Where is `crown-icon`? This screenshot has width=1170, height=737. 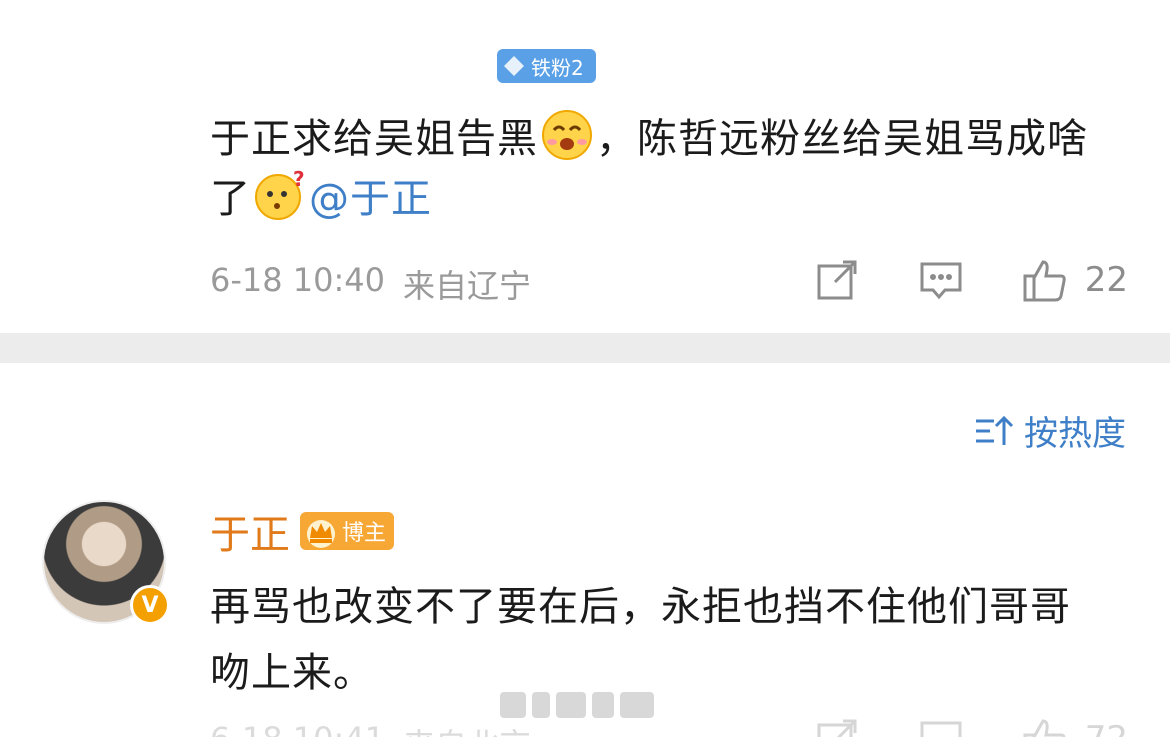 crown-icon is located at coordinates (321, 534).